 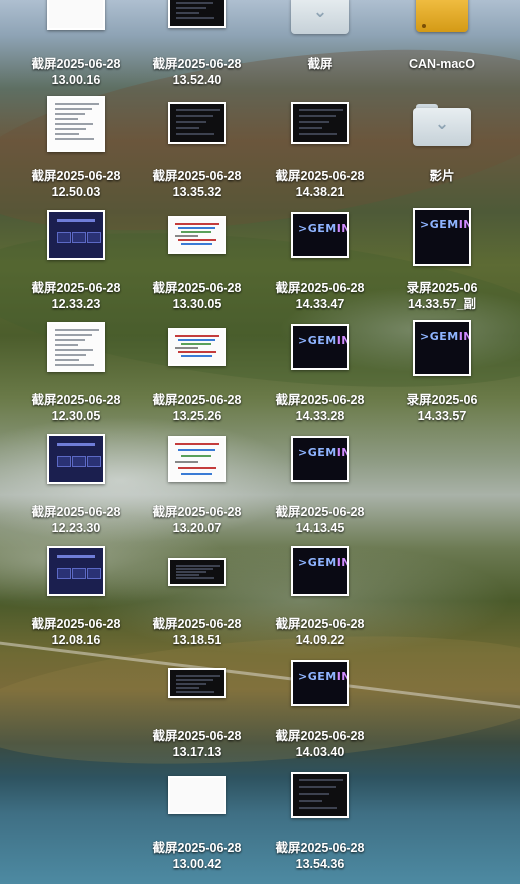 I want to click on file-name-line2: 12.30.05, so click(x=76, y=416).